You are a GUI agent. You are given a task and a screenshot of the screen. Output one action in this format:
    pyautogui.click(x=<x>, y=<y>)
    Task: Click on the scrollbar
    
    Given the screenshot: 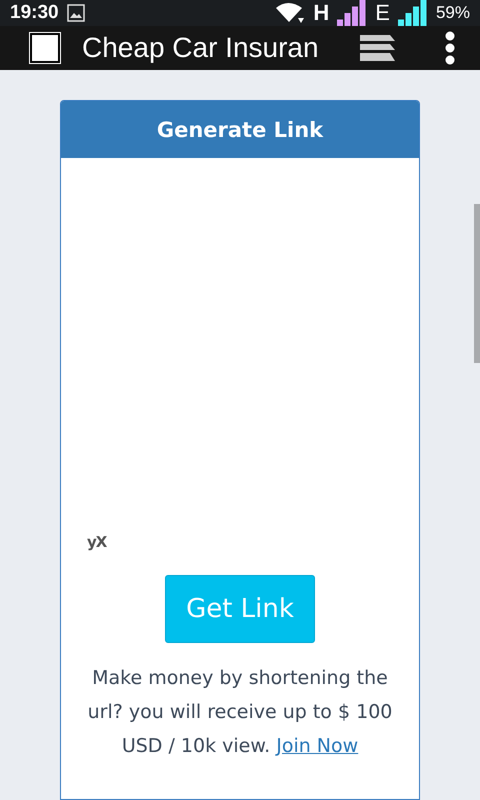 What is the action you would take?
    pyautogui.click(x=477, y=283)
    